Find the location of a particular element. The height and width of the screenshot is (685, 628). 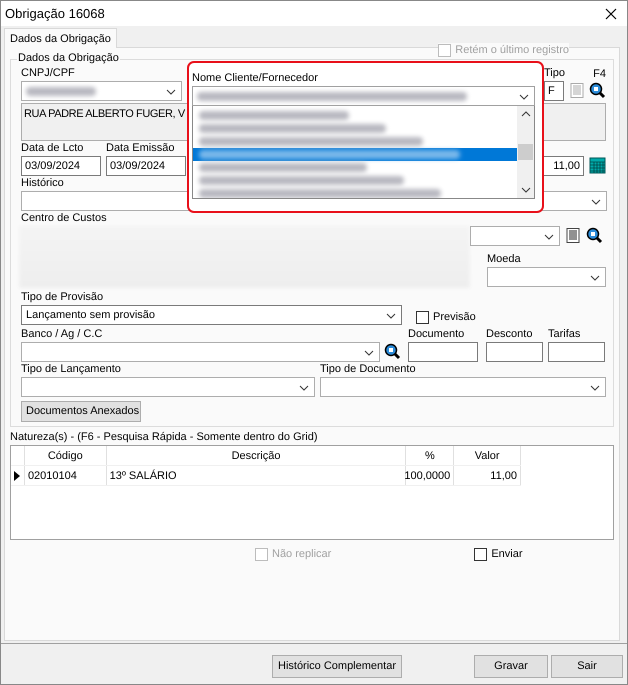

field-label: Desconto is located at coordinates (509, 334).